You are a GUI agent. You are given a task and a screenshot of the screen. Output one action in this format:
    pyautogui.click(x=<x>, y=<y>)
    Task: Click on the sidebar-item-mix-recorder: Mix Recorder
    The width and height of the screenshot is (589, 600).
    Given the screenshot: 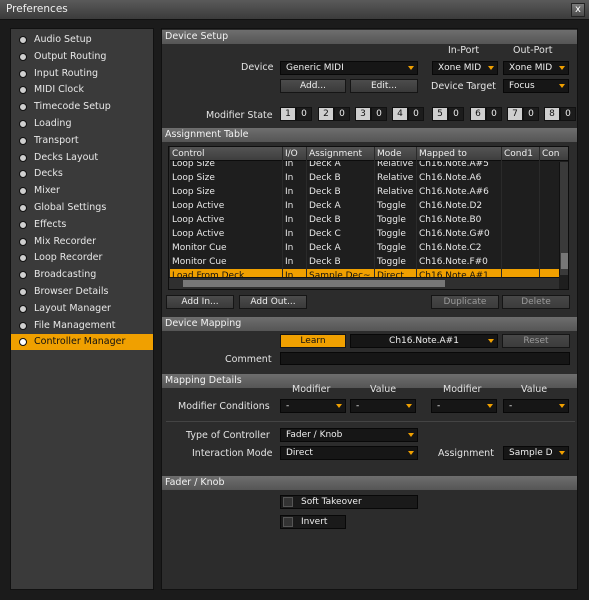 What is the action you would take?
    pyautogui.click(x=82, y=242)
    